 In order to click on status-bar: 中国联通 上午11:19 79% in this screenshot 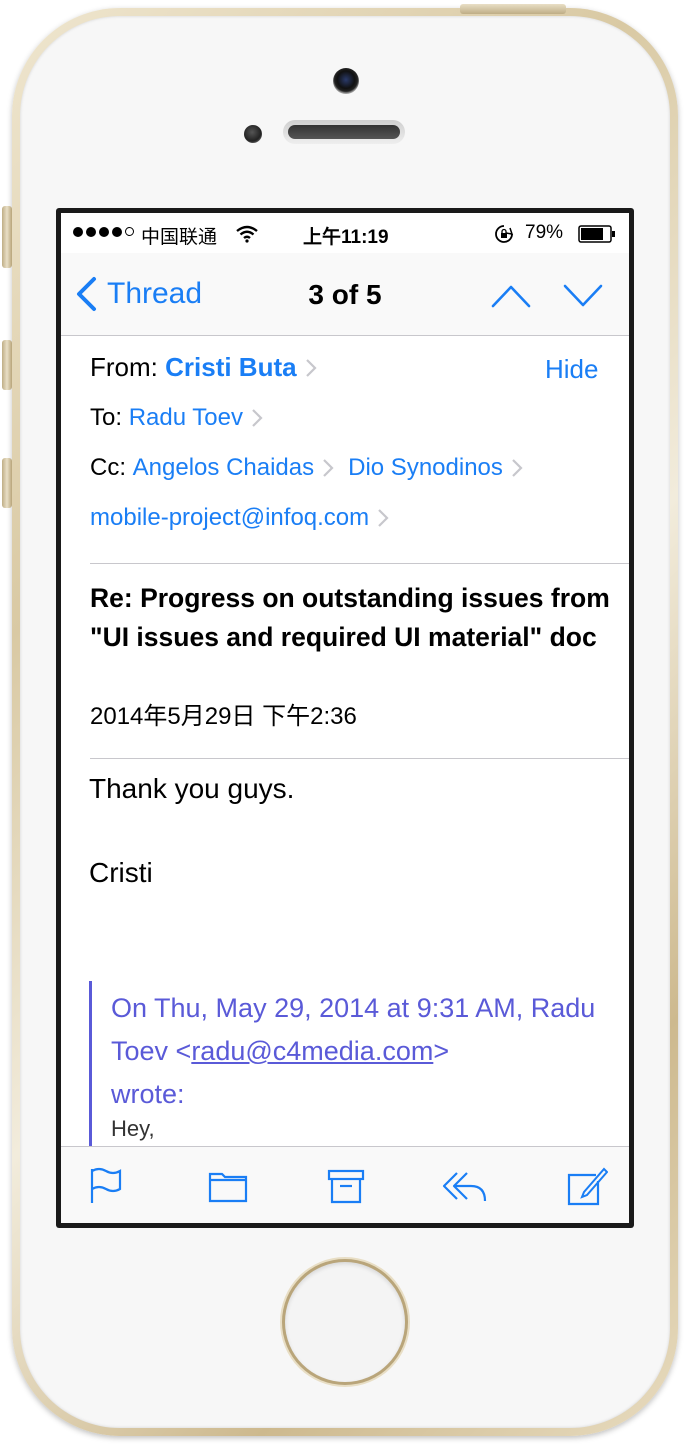, I will do `click(345, 233)`.